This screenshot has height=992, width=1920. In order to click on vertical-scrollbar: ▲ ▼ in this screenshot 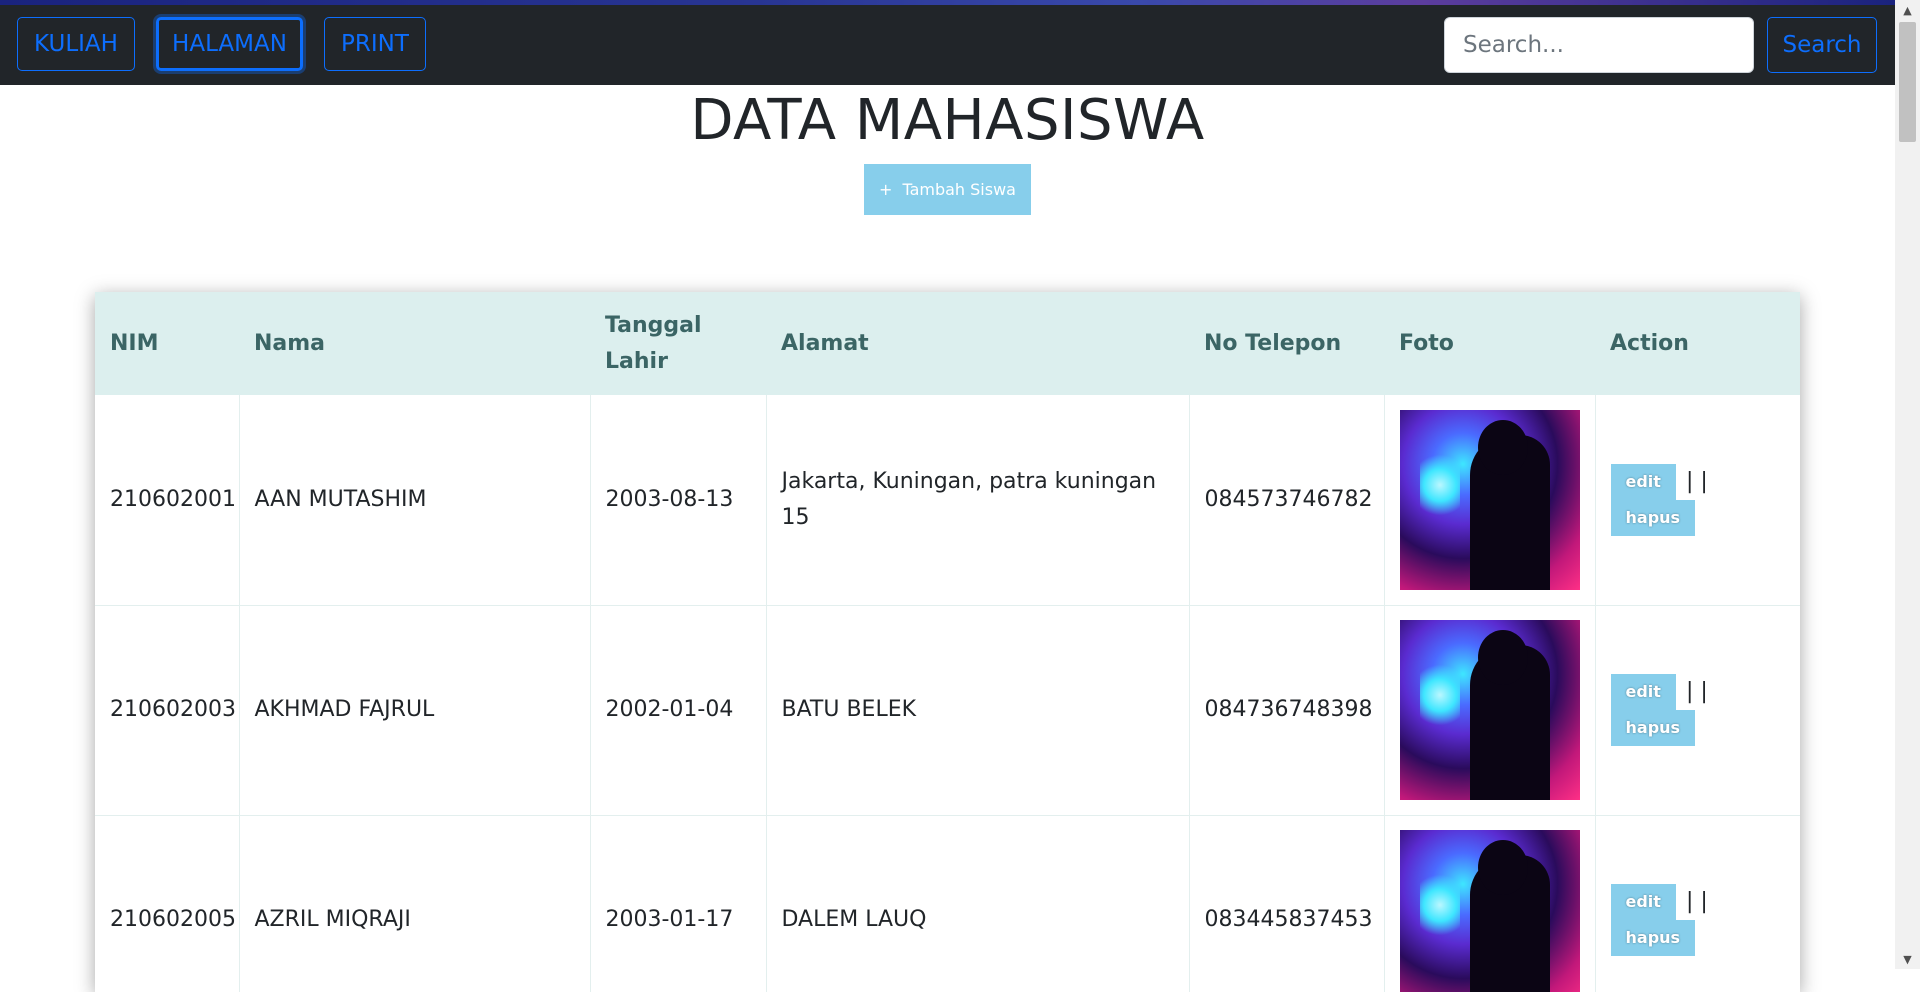, I will do `click(1907, 484)`.